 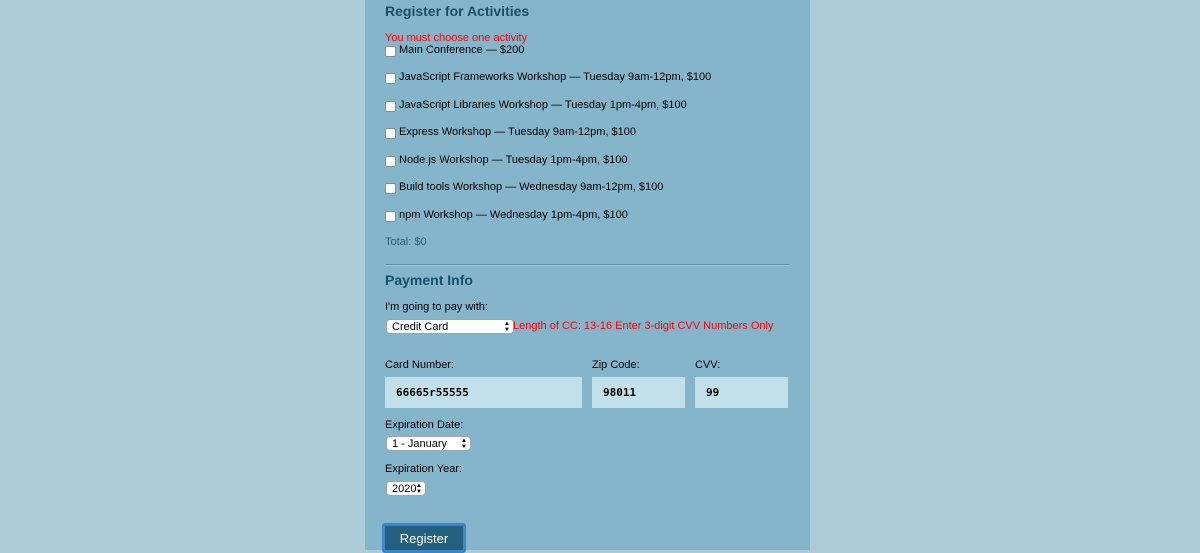 I want to click on zip-code-input: 98011, so click(x=638, y=392).